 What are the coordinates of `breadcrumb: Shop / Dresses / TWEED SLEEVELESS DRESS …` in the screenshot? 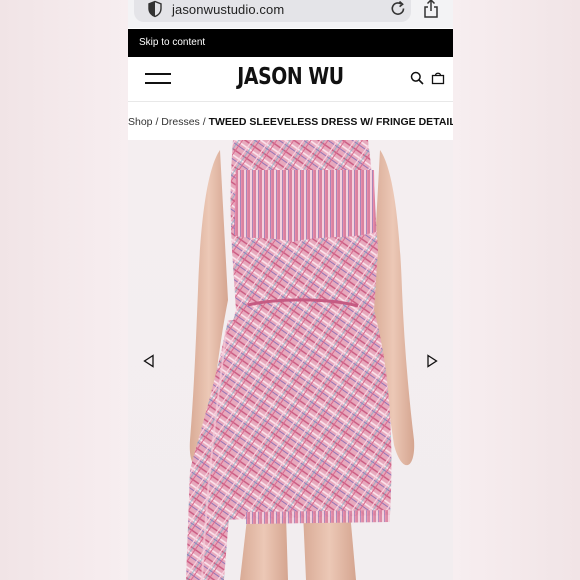 It's located at (290, 122).